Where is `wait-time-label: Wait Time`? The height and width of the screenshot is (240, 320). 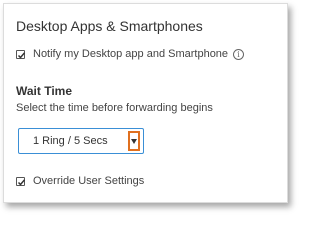
wait-time-label: Wait Time is located at coordinates (44, 91).